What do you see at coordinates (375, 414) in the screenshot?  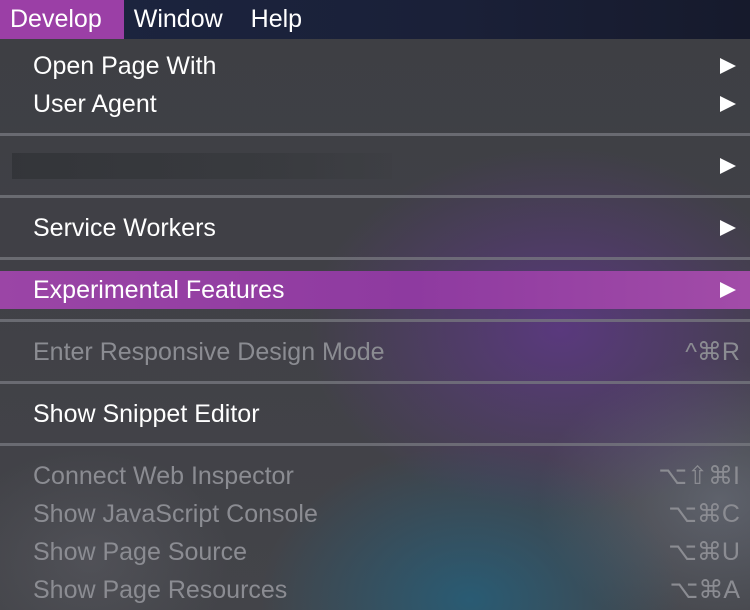 I see `menu-item-show-snippet-editor: Show Snippet Editor` at bounding box center [375, 414].